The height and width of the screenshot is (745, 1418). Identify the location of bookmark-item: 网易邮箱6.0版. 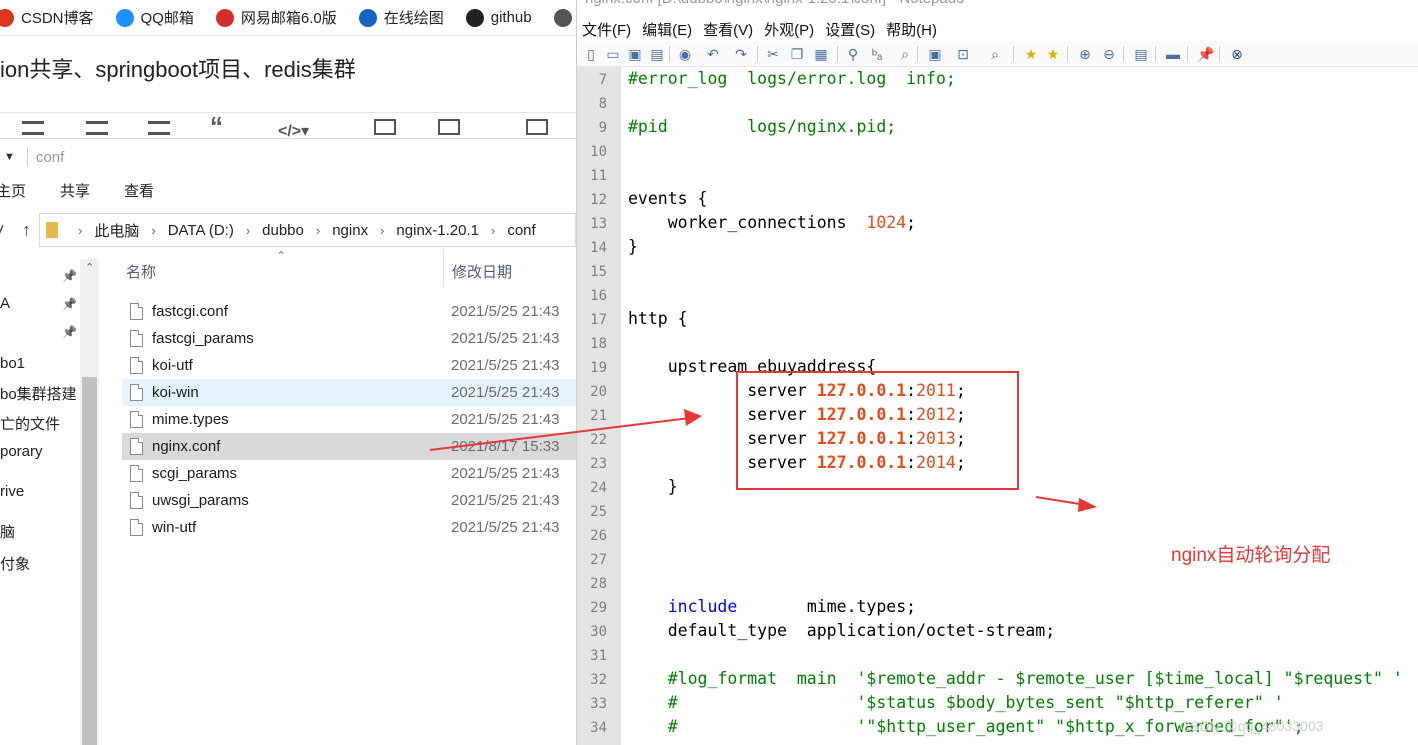
(276, 17).